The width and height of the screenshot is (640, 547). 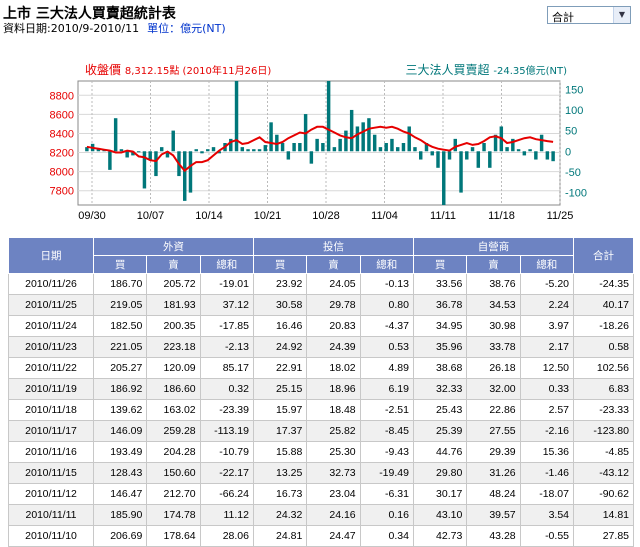 I want to click on cell-value: -4.85, so click(x=603, y=452).